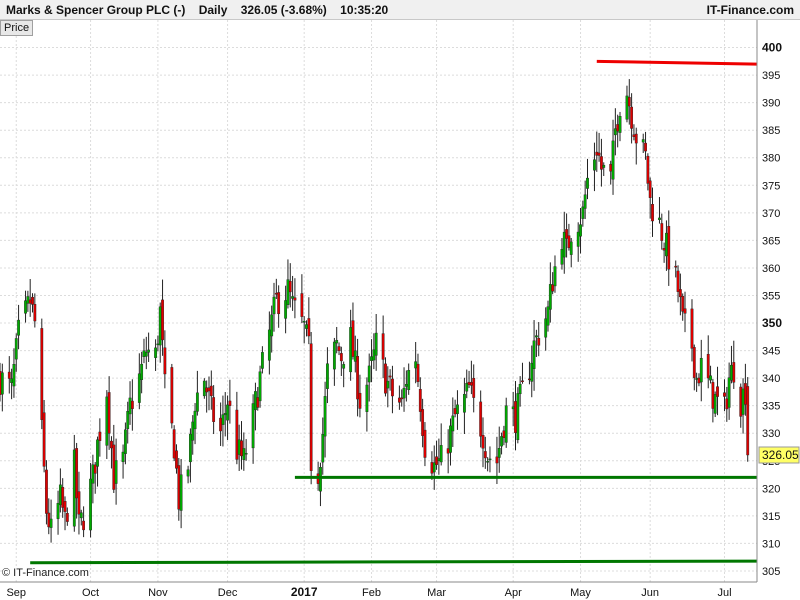 The height and width of the screenshot is (600, 800). I want to click on y-tick-label: 320, so click(771, 489).